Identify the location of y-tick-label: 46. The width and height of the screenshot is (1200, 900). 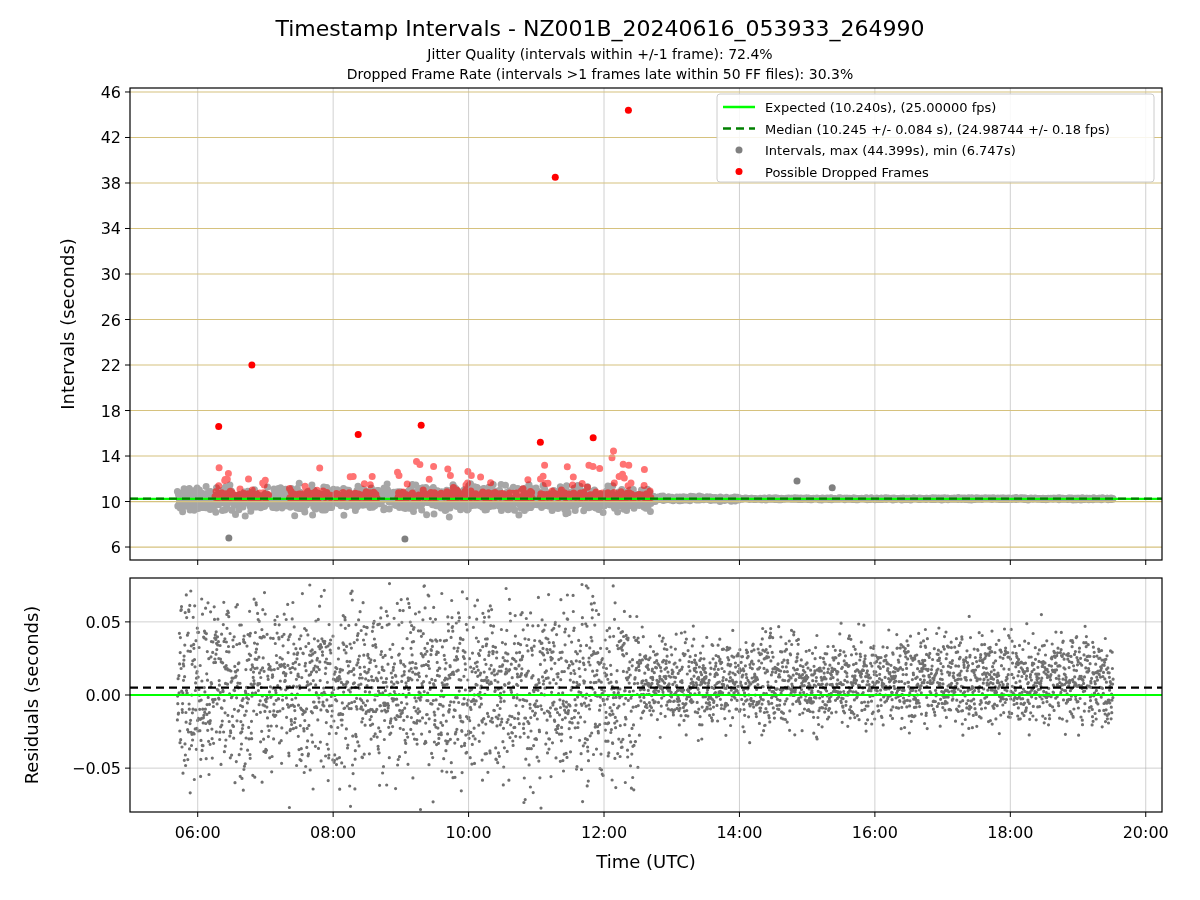
(110, 93).